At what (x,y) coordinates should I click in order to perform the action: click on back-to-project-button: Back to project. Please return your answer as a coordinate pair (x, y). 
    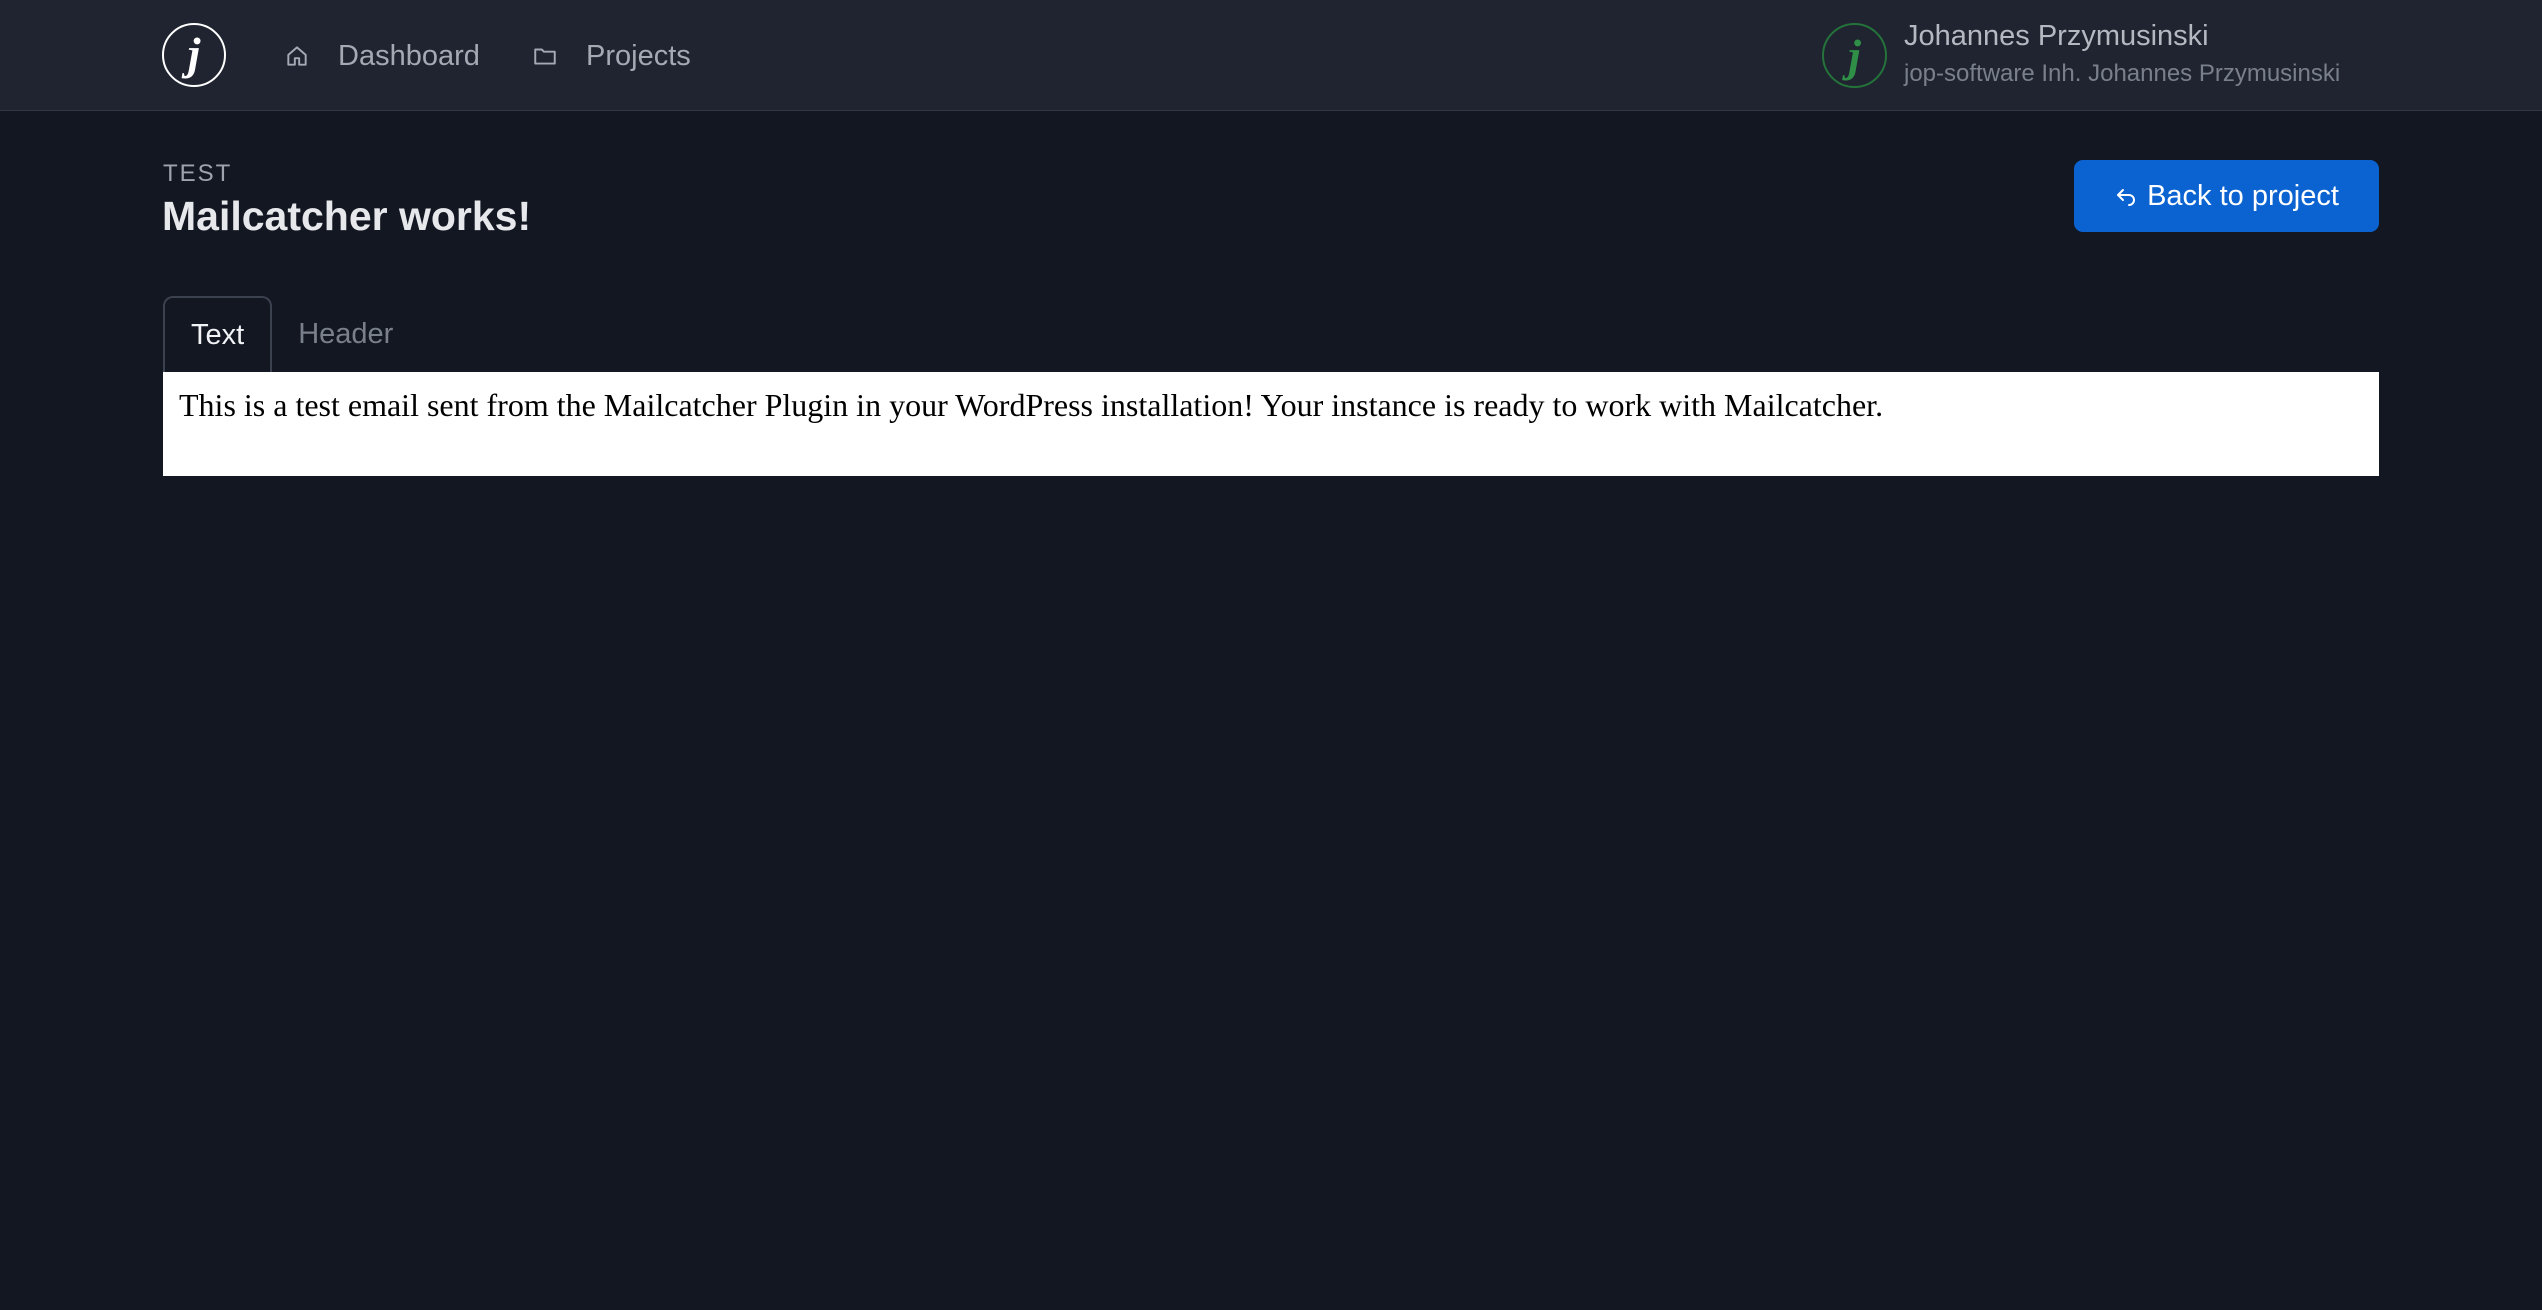
    Looking at the image, I should click on (2226, 196).